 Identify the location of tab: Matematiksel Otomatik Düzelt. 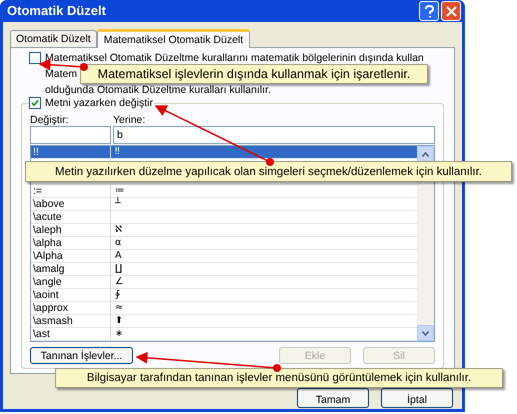
(173, 38).